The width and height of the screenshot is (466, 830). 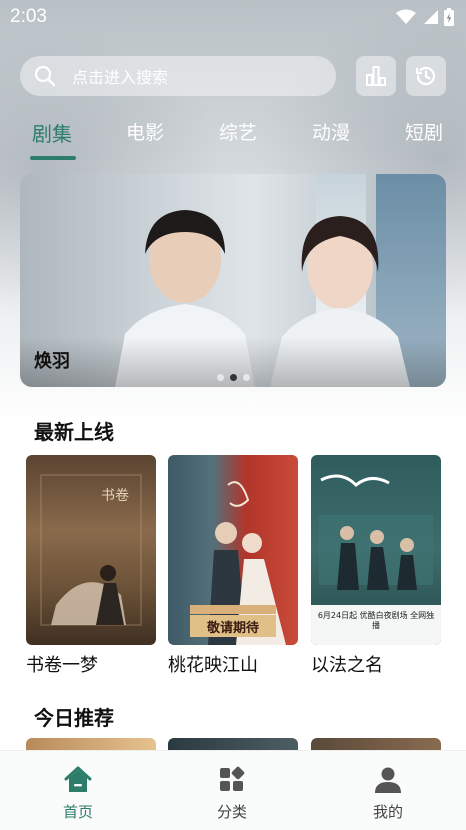 I want to click on nav-profile: 我的, so click(x=388, y=793).